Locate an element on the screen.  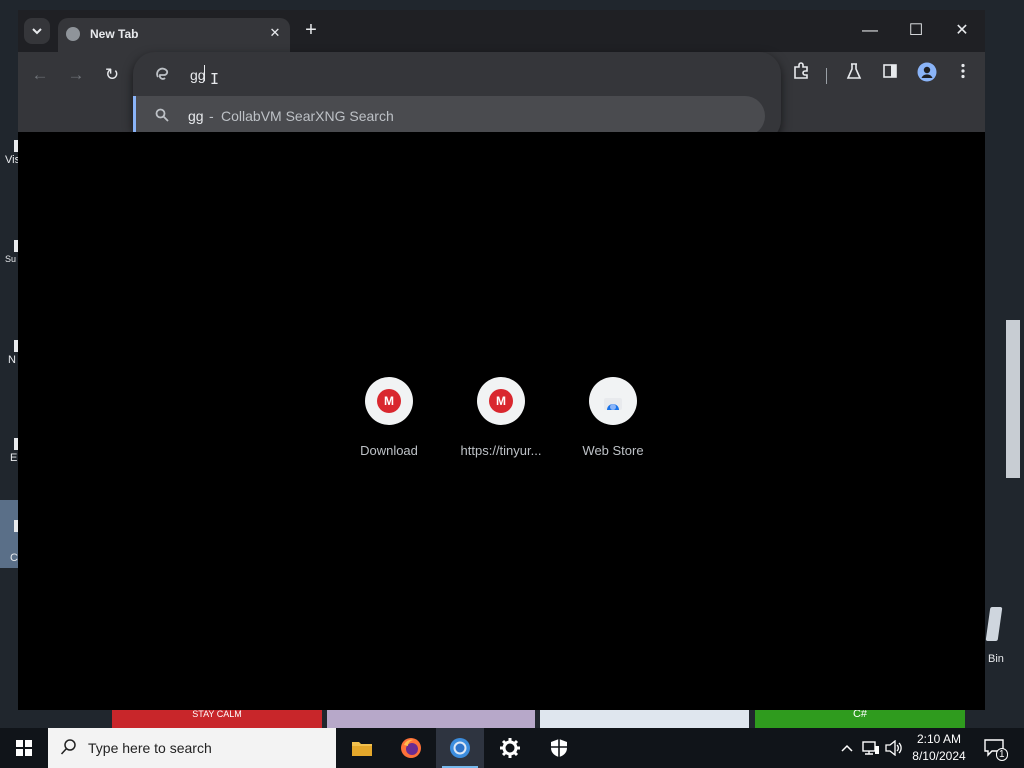
taskbar-firefox is located at coordinates (411, 748).